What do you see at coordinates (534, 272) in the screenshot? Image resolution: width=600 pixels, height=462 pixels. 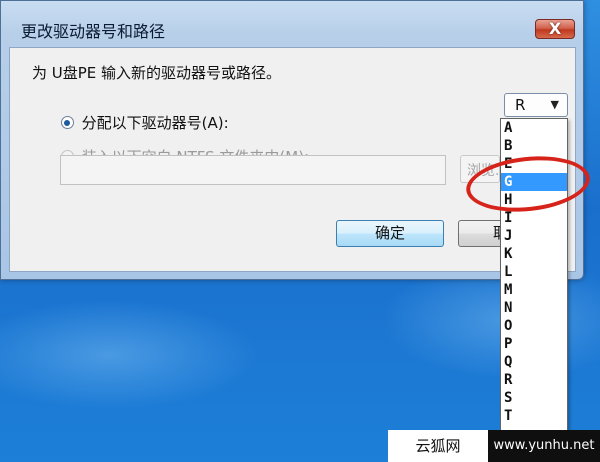 I see `dropdown-option-l: L` at bounding box center [534, 272].